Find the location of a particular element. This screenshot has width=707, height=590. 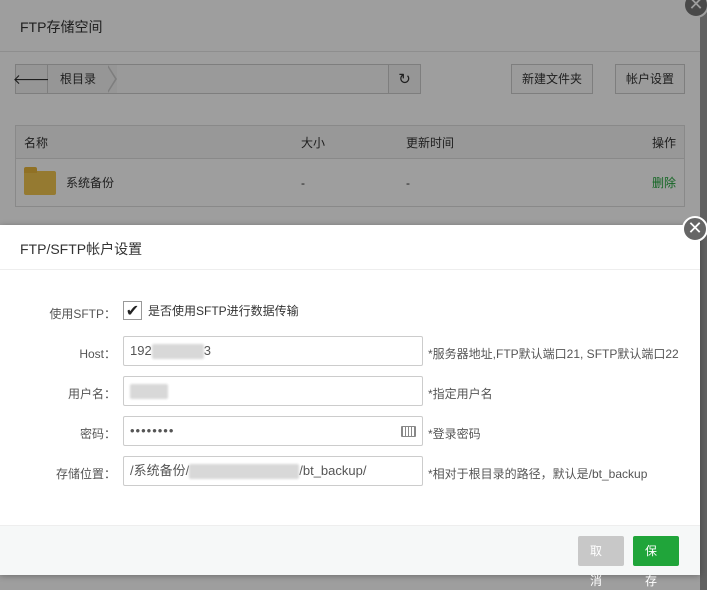

keyboard-icon is located at coordinates (408, 431).